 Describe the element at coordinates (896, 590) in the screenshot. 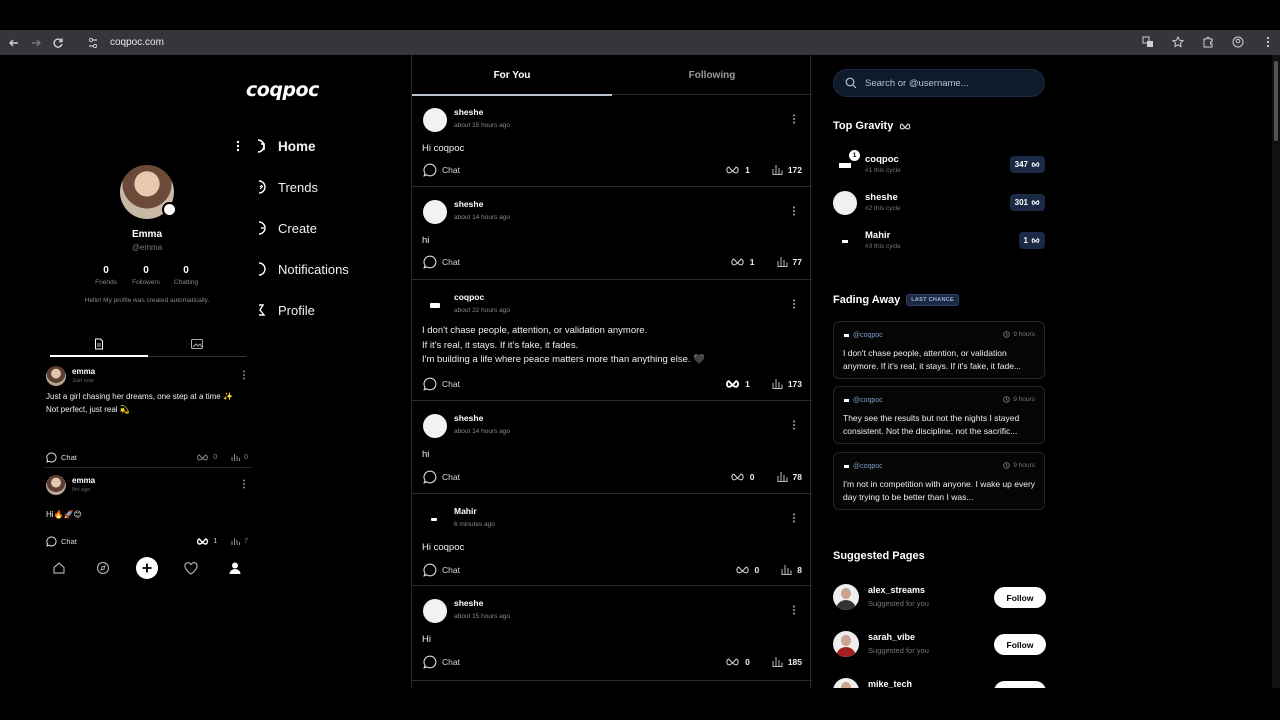

I see `suggested-name: alex_streams` at that location.